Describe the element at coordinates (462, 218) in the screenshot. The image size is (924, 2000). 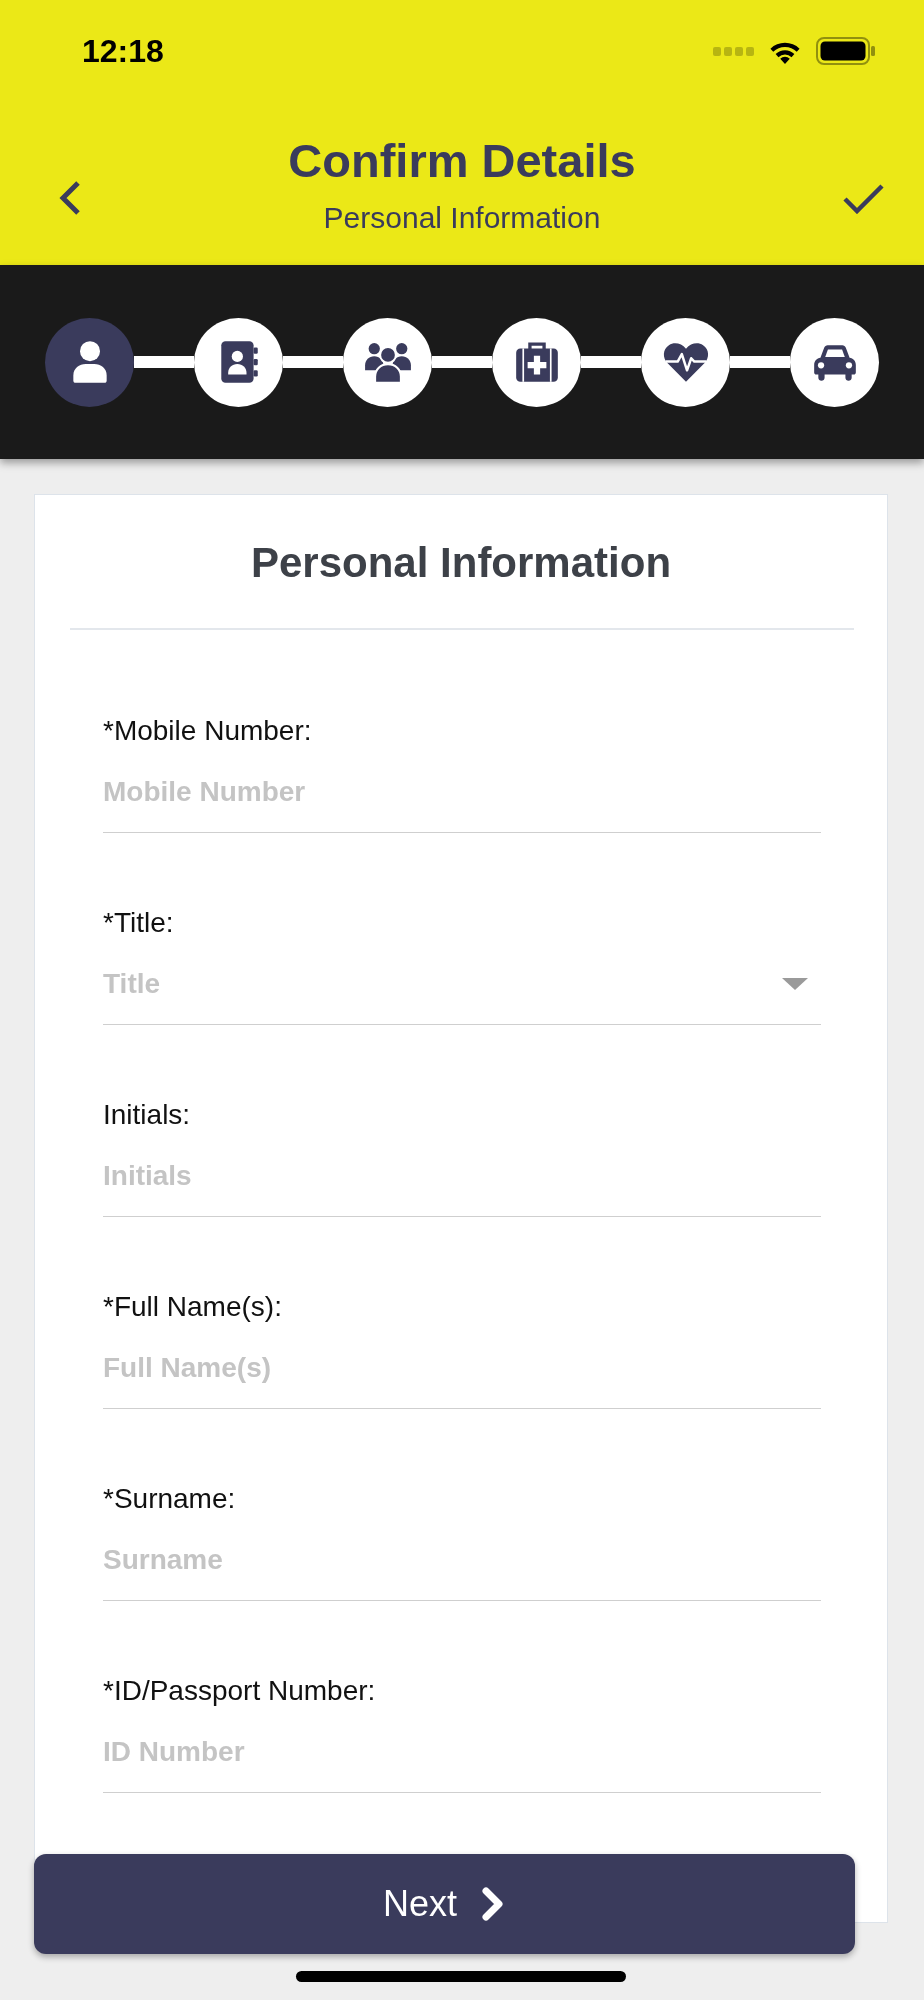
I see `page-subtitle: Personal Information` at that location.